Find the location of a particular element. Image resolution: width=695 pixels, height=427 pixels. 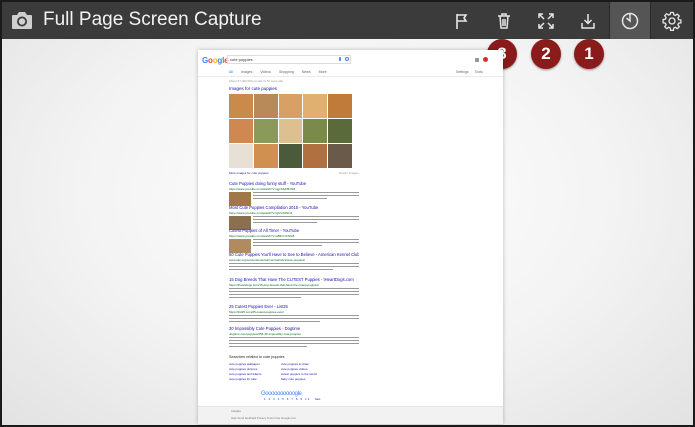

trash-icon is located at coordinates (504, 21).